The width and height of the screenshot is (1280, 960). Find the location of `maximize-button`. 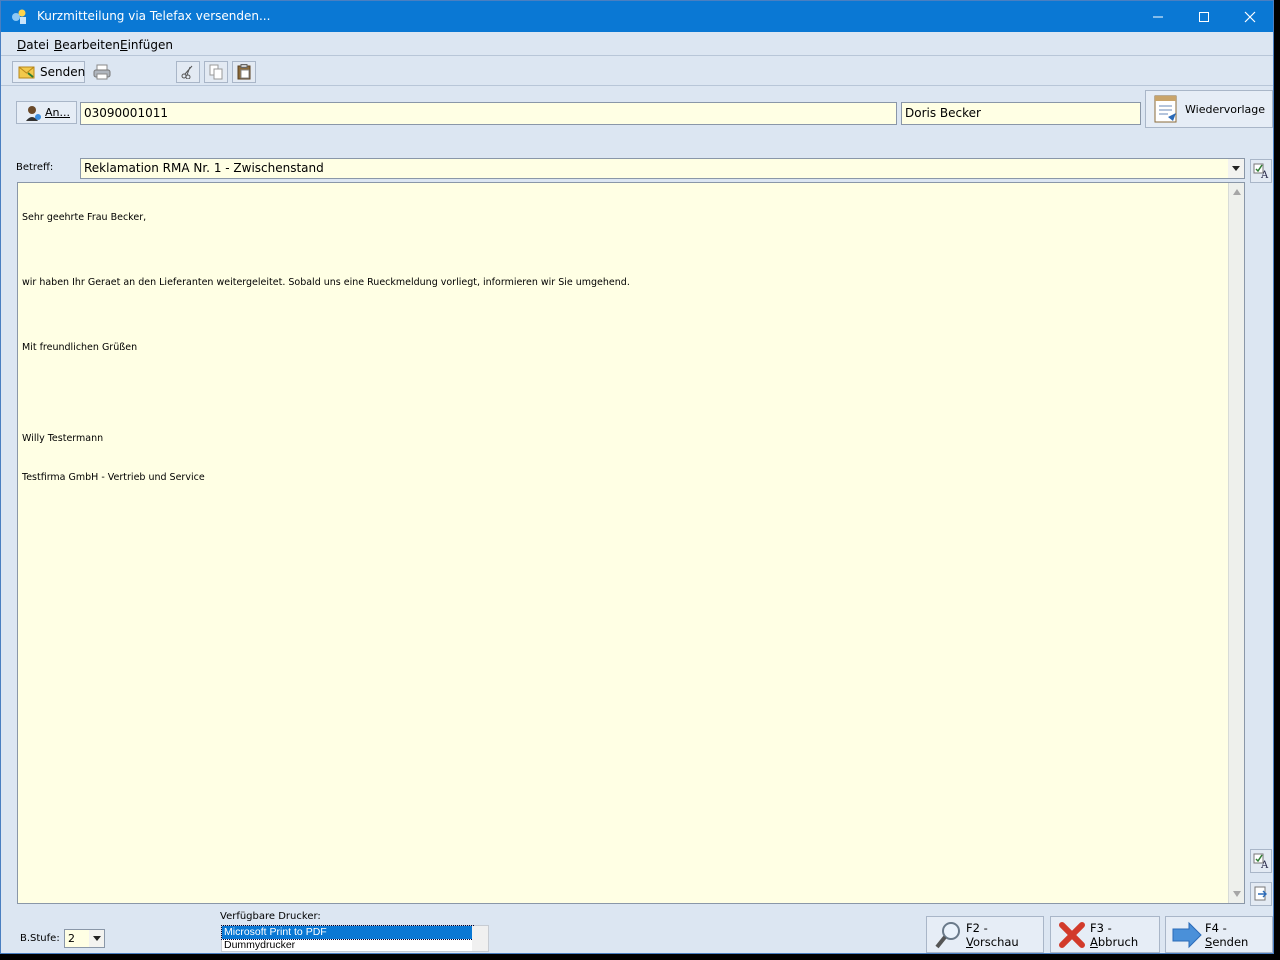

maximize-button is located at coordinates (1204, 16).